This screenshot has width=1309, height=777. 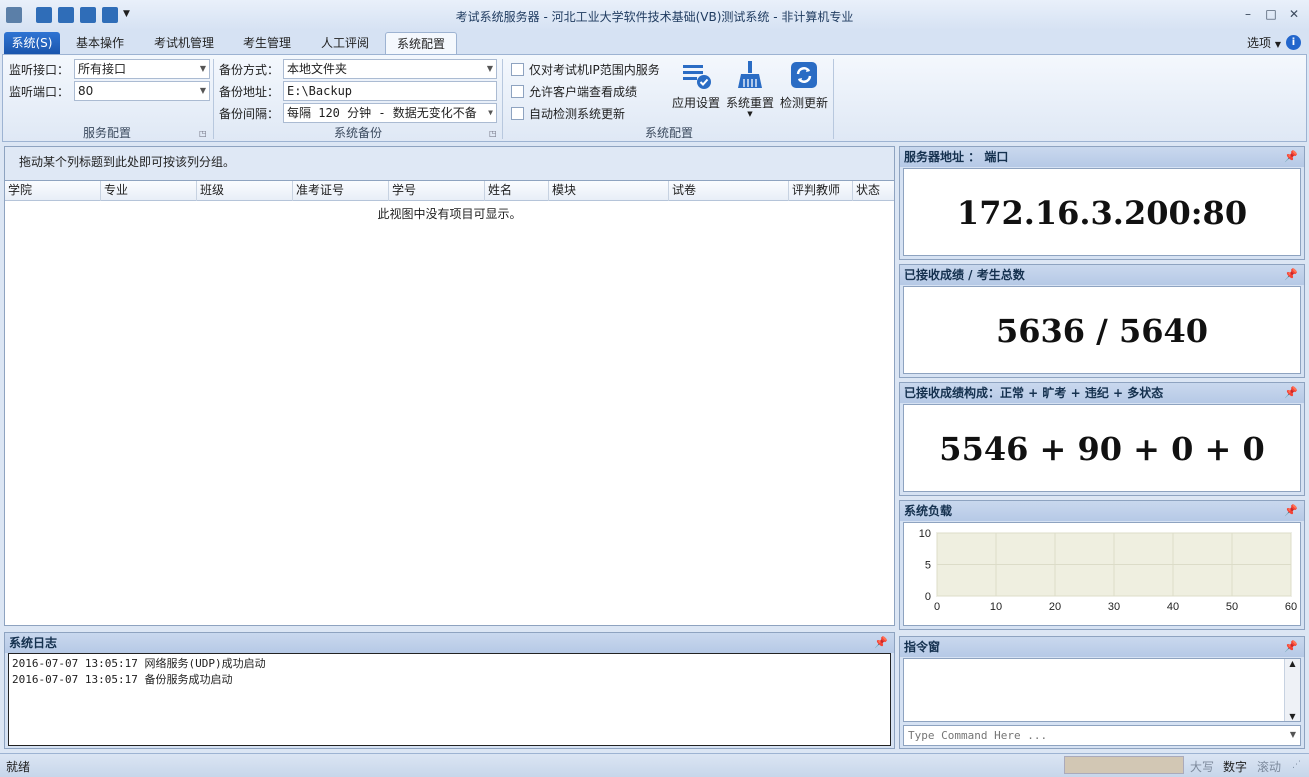 I want to click on apply-settings-label: 应用设置, so click(x=695, y=103).